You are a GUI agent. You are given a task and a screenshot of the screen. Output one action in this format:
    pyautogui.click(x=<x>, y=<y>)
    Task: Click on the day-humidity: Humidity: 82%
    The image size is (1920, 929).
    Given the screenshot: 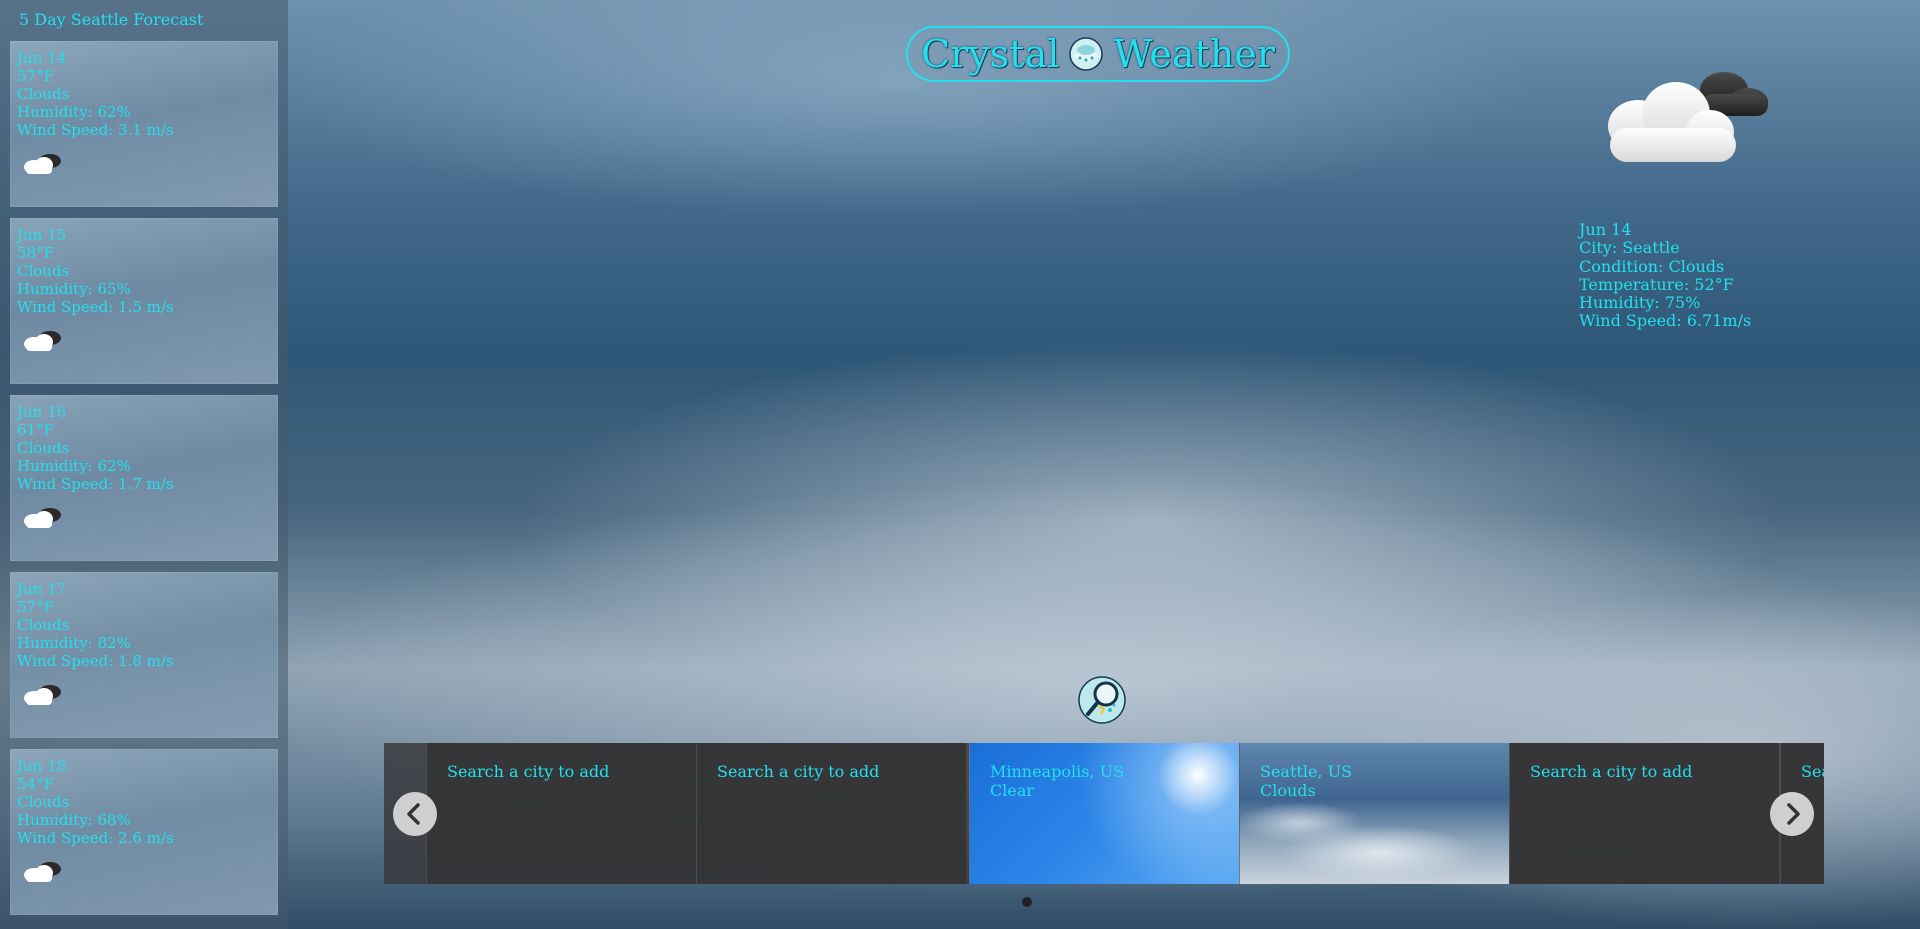 What is the action you would take?
    pyautogui.click(x=74, y=643)
    